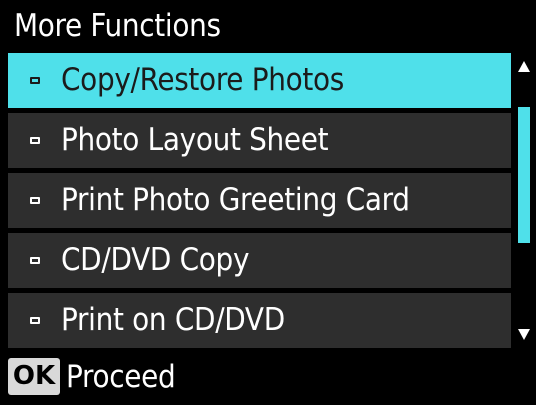 The width and height of the screenshot is (536, 405). What do you see at coordinates (202, 80) in the screenshot?
I see `menu-item-label: Copy/Restore Photos` at bounding box center [202, 80].